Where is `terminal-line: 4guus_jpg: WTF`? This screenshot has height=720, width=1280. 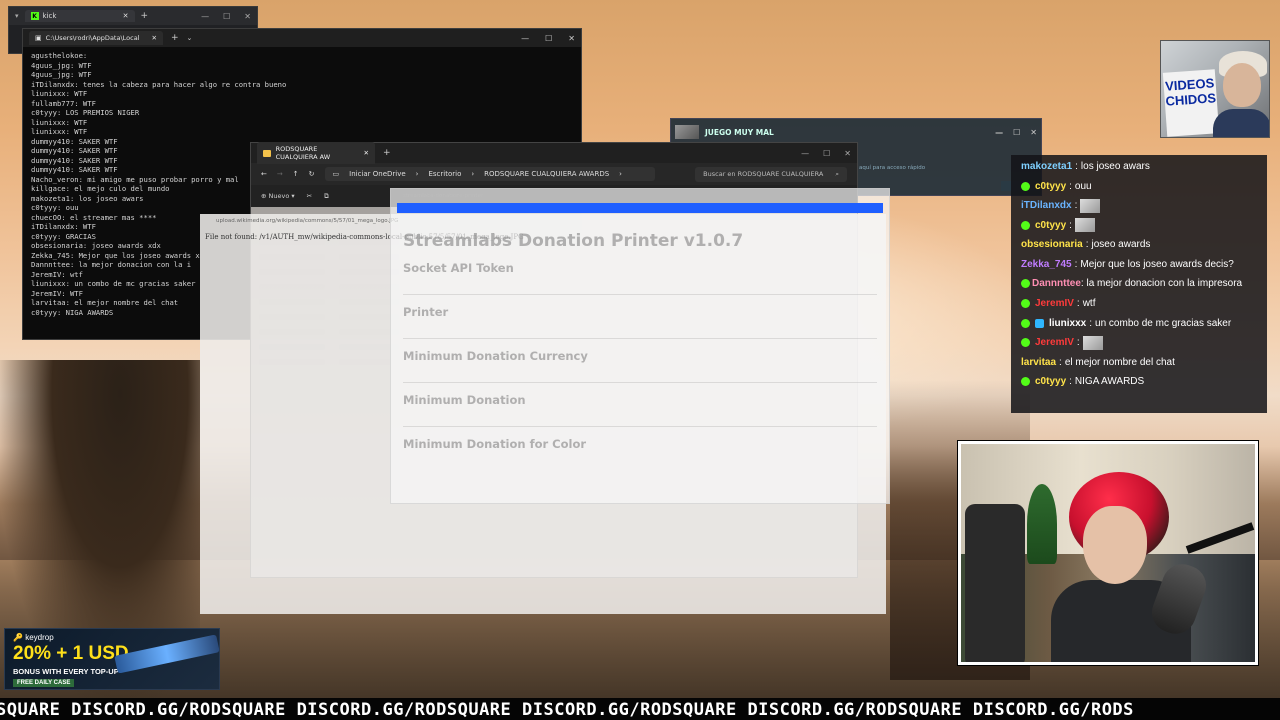 terminal-line: 4guus_jpg: WTF is located at coordinates (61, 65).